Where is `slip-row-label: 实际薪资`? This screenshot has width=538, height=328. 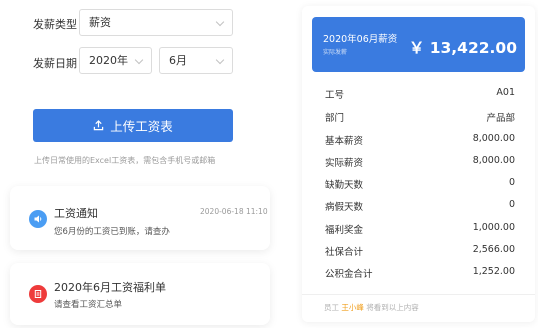
slip-row-label: 实际薪资 is located at coordinates (344, 163).